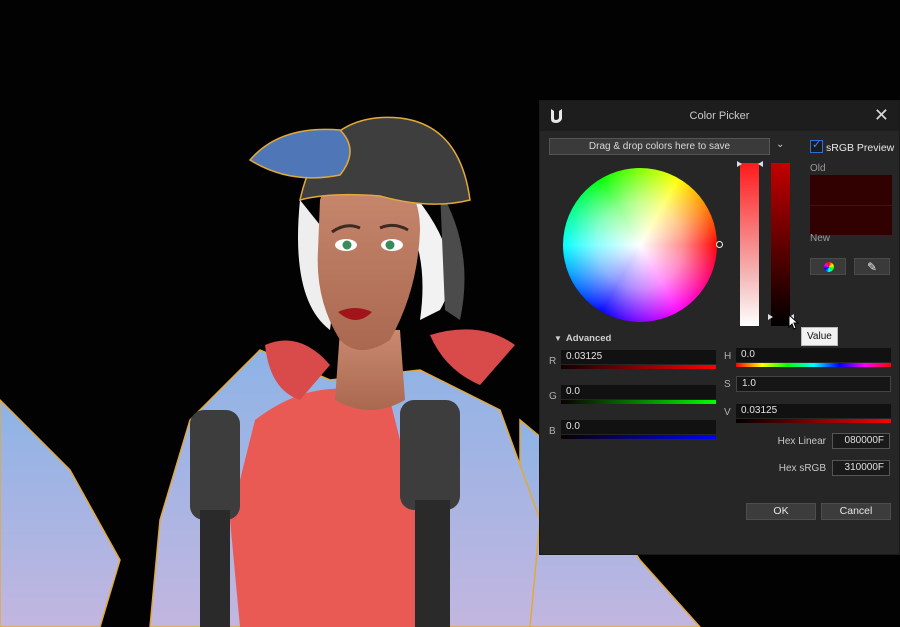 The width and height of the screenshot is (900, 627). What do you see at coordinates (640, 245) in the screenshot?
I see `color-wheel` at bounding box center [640, 245].